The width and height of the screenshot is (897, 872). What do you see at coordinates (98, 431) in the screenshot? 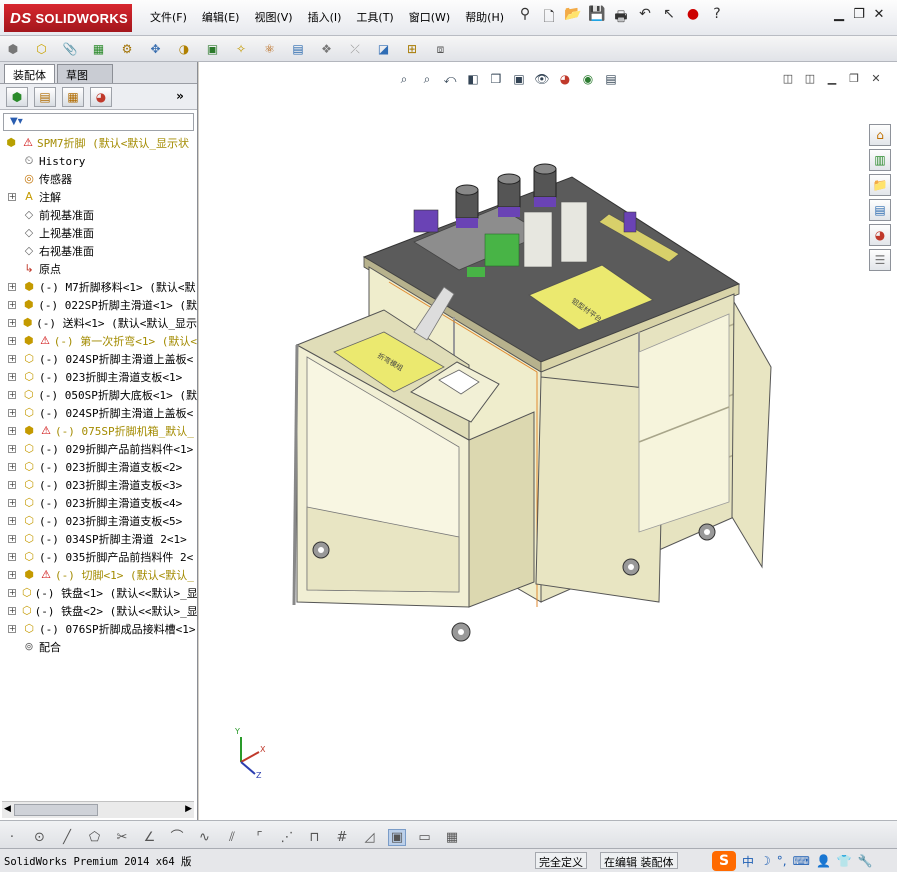
I see `tree-item: + ⬢ ⚠ (-) 075SP折脚机箱_默认_` at bounding box center [98, 431].